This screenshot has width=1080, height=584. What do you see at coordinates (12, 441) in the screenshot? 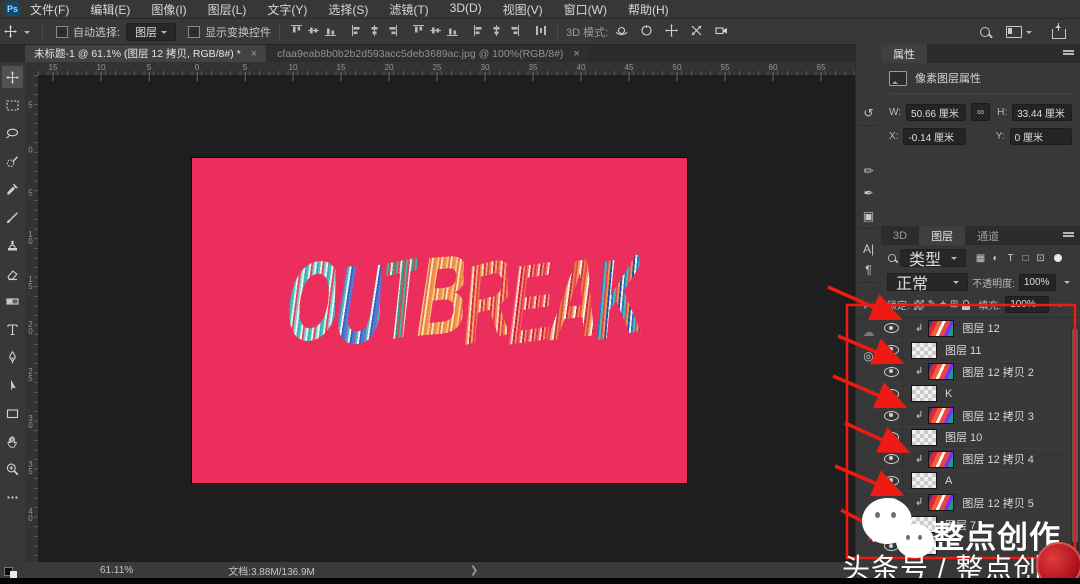
I see `hand-tool` at bounding box center [12, 441].